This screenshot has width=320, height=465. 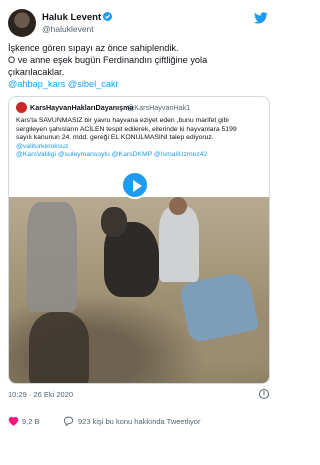 I want to click on video-person-head, so click(x=178, y=206).